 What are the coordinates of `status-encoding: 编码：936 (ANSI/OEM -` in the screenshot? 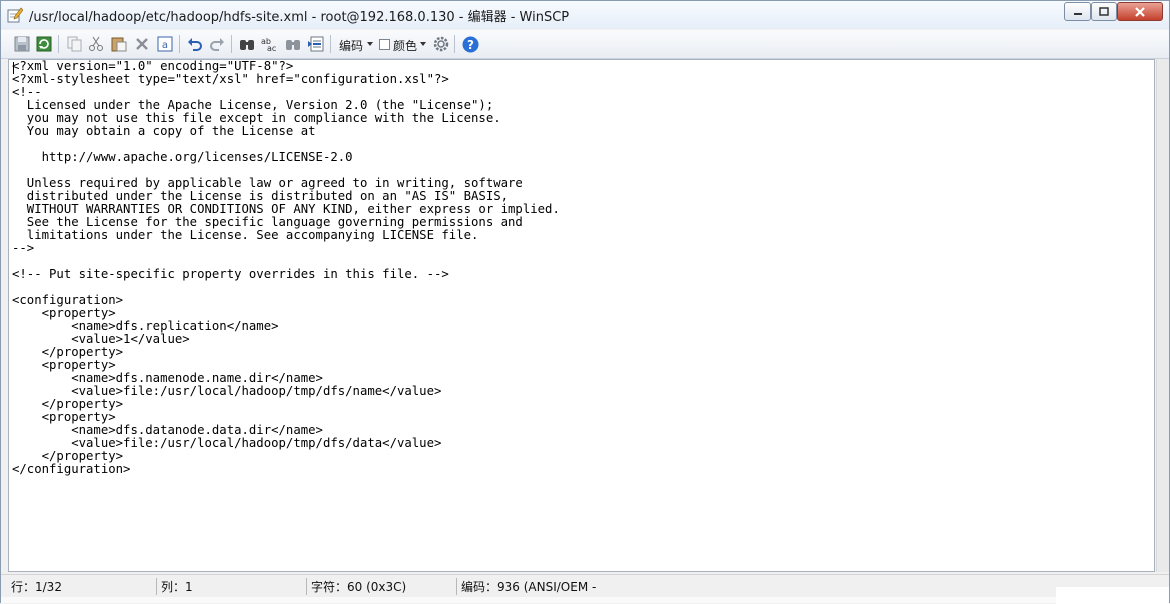 It's located at (529, 587).